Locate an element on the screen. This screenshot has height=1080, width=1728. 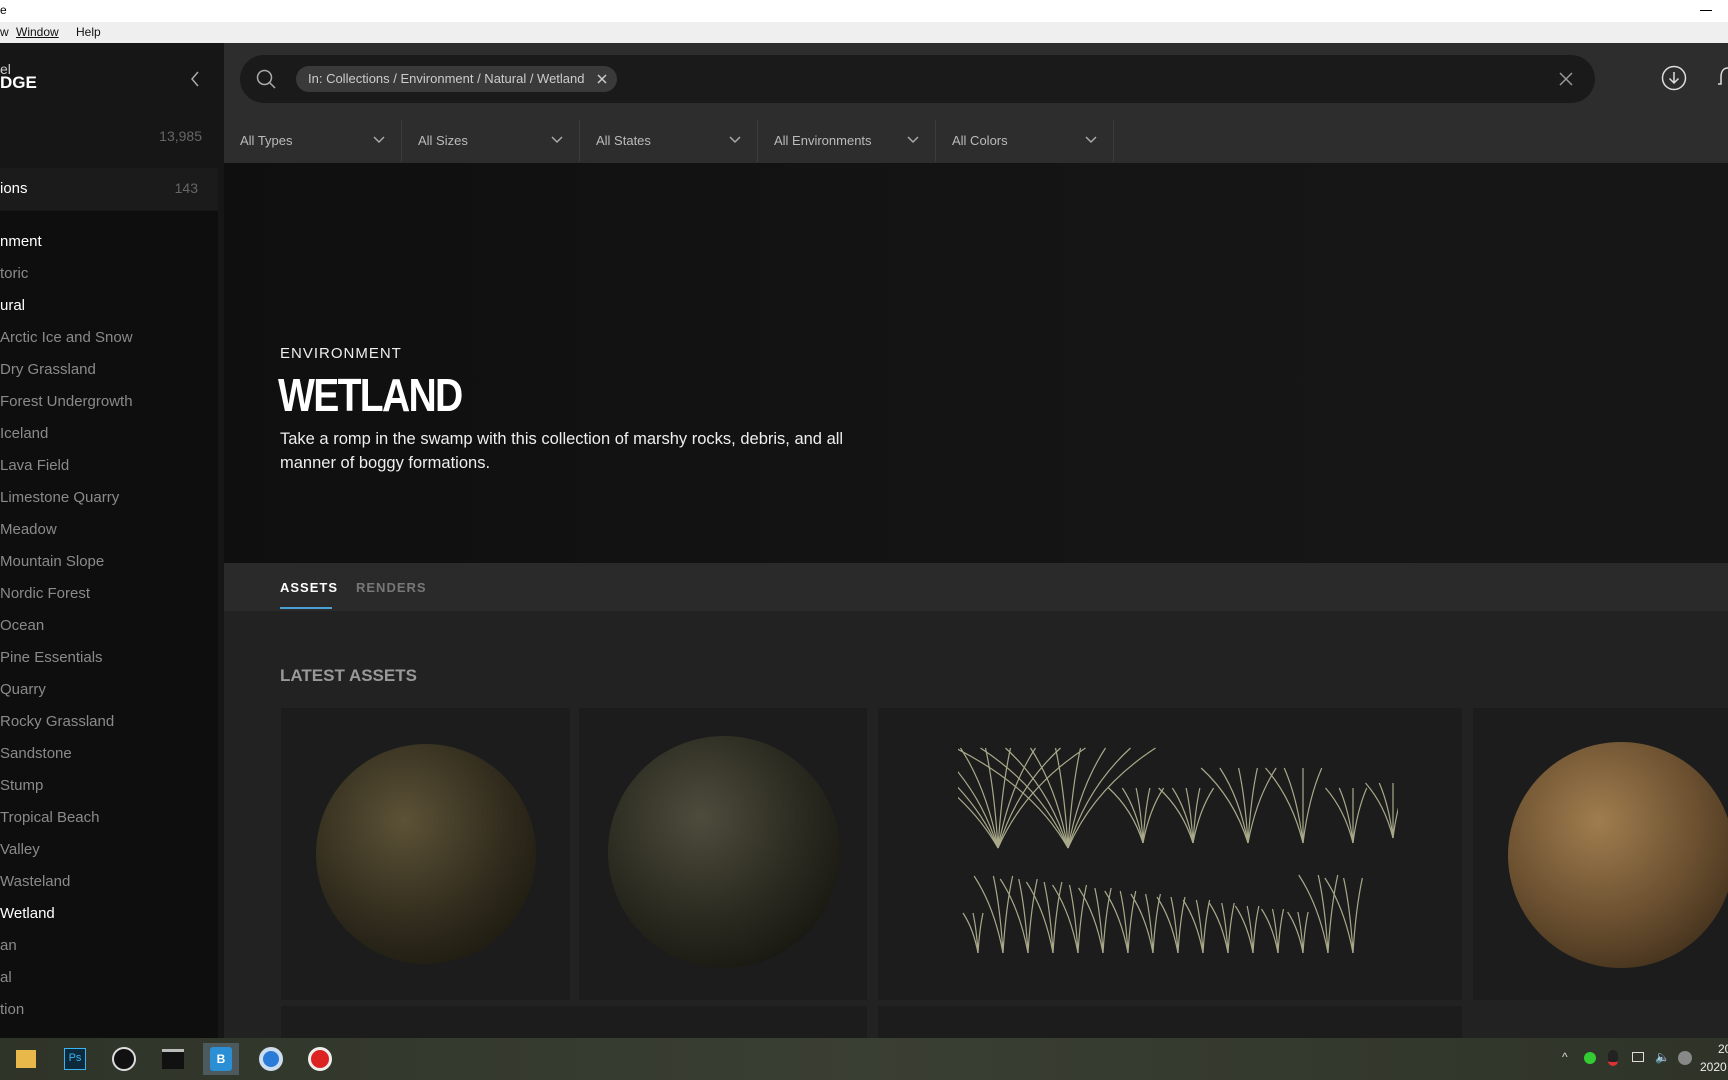
unreal-engine-icon is located at coordinates (124, 1059).